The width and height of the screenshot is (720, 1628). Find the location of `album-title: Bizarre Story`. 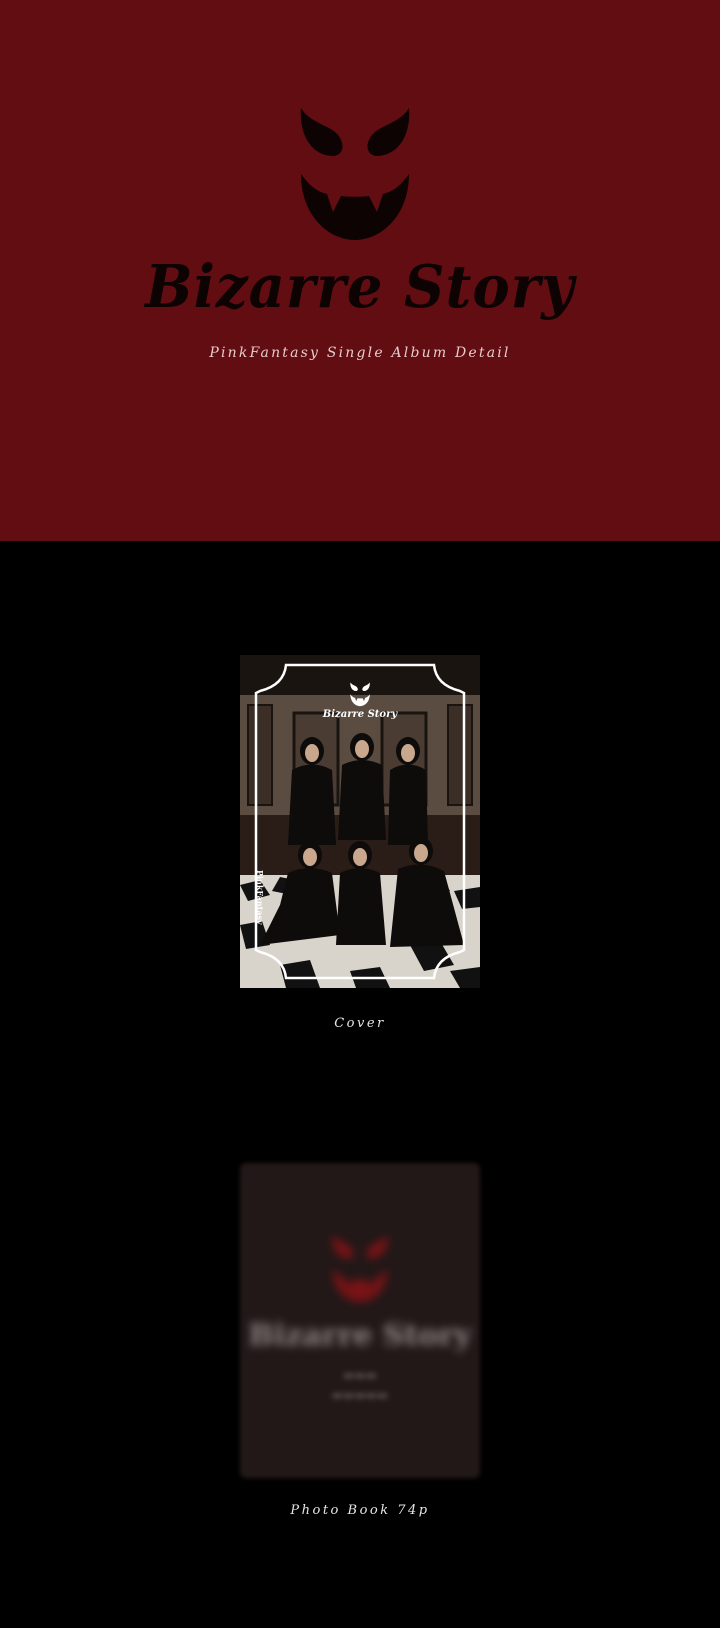

album-title: Bizarre Story is located at coordinates (360, 287).